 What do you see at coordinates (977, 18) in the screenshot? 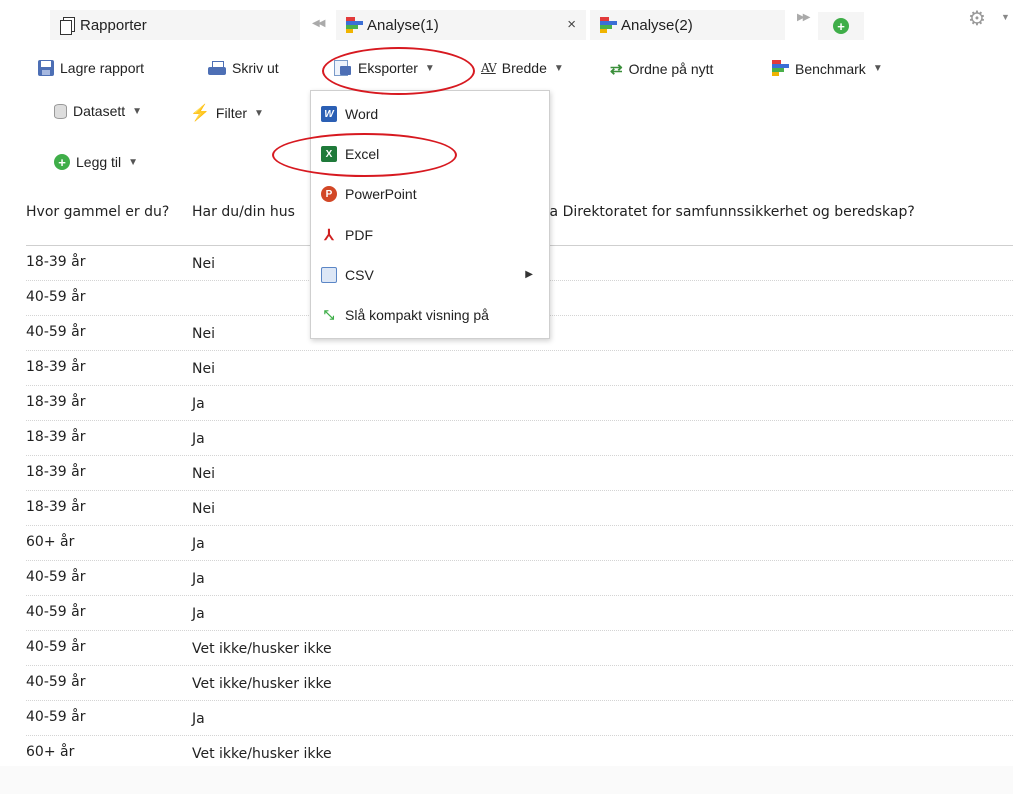
I see `gear-icon: ⚙` at bounding box center [977, 18].